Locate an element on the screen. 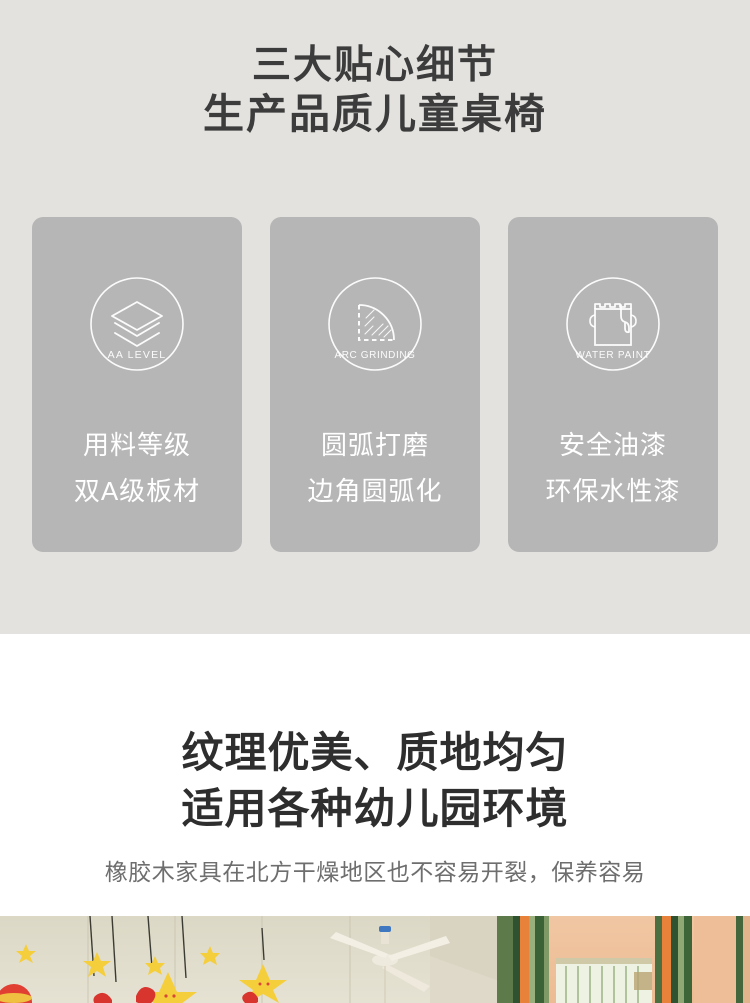  feature-card-arc-grinding: ARC GRINDING 圆弧打磨 边角圆弧化 is located at coordinates (375, 384).